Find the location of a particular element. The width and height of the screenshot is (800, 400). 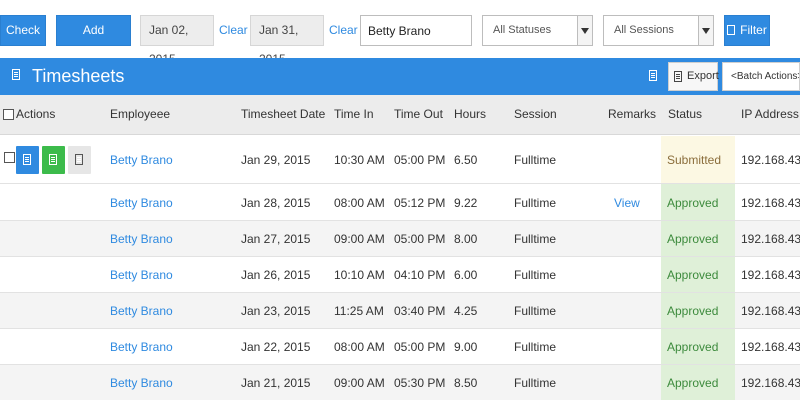

col-status: Status is located at coordinates (685, 114).